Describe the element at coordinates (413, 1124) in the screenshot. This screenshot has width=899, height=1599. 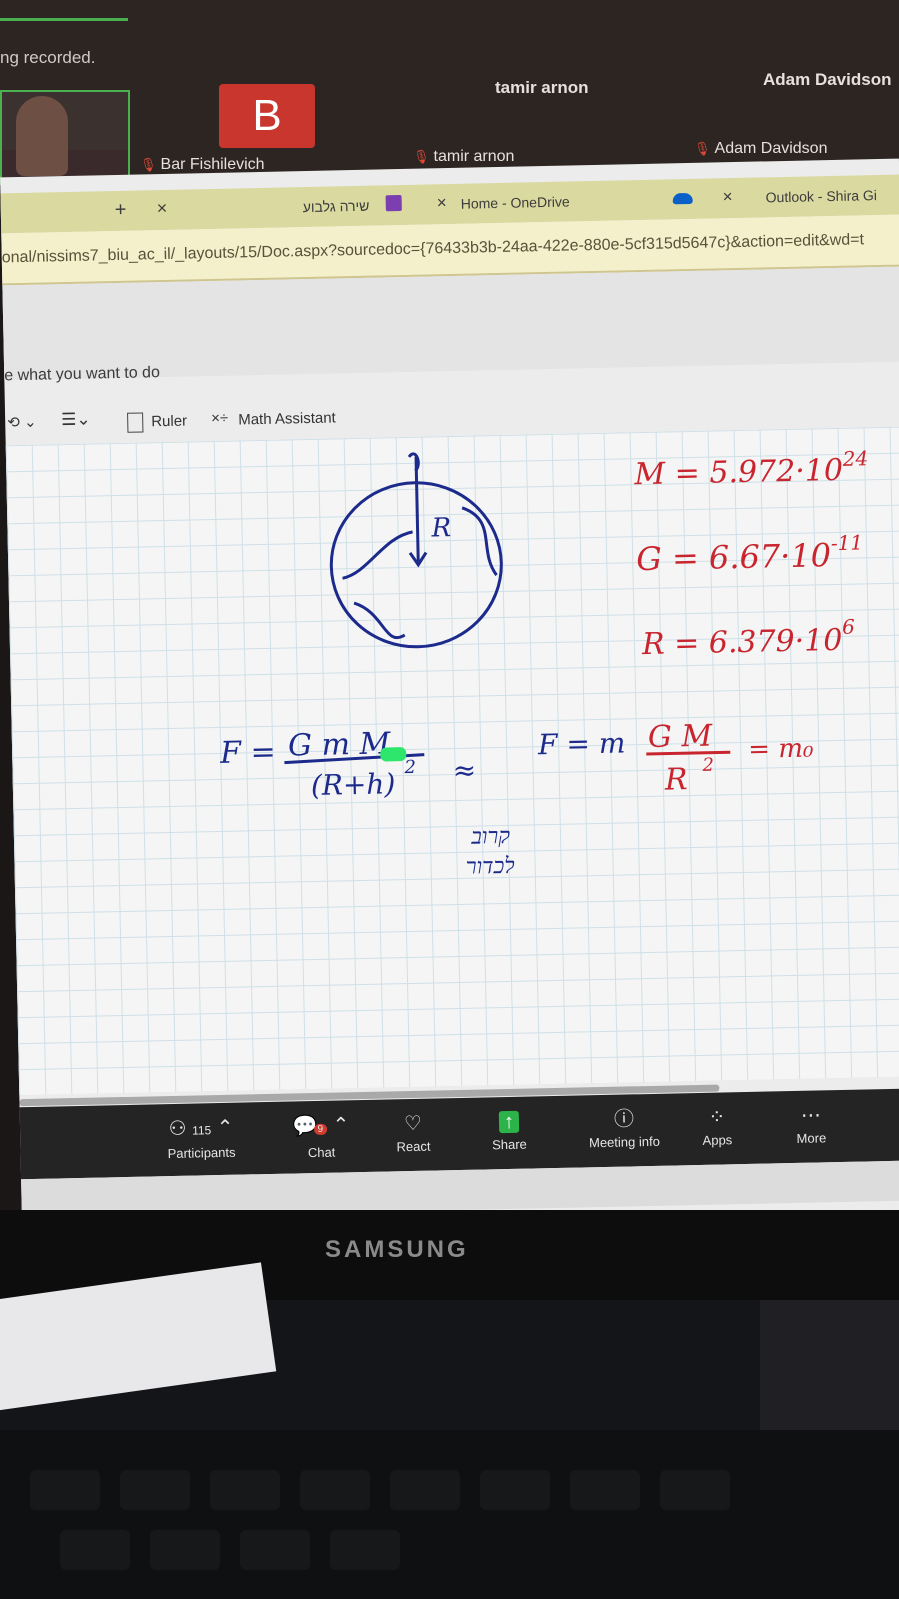
I see `heart-icon: ♡` at that location.